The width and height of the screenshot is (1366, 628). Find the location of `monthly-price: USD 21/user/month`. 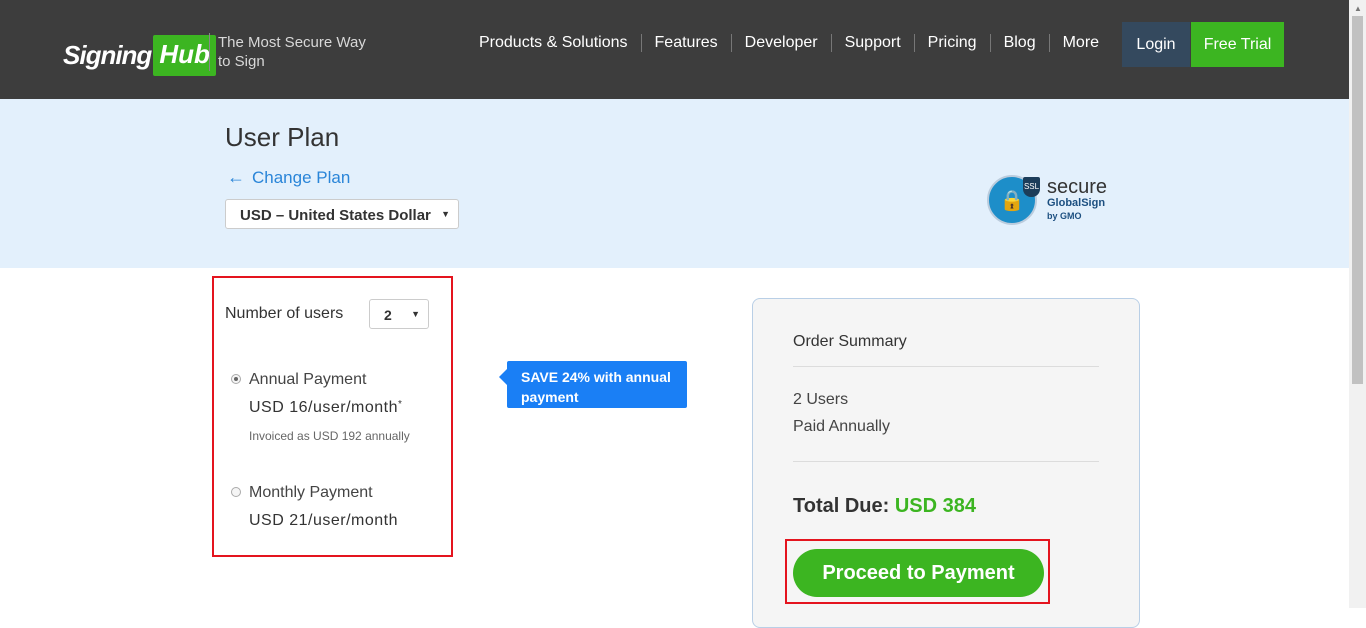

monthly-price: USD 21/user/month is located at coordinates (324, 520).